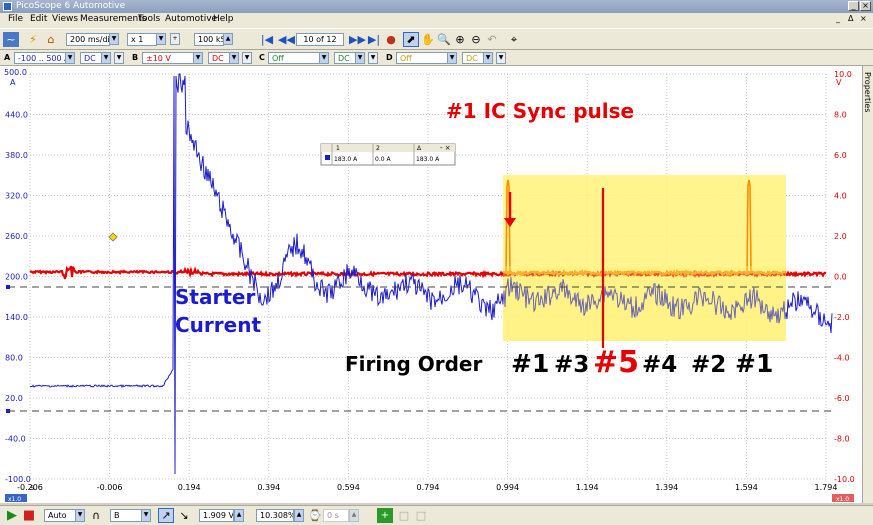  I want to click on channel-d-label: D, so click(389, 57).